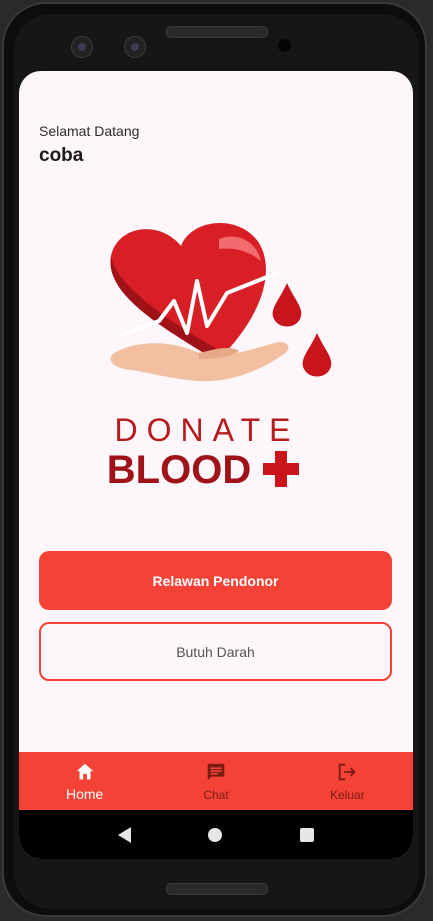 This screenshot has width=433, height=921. I want to click on chat-icon, so click(216, 772).